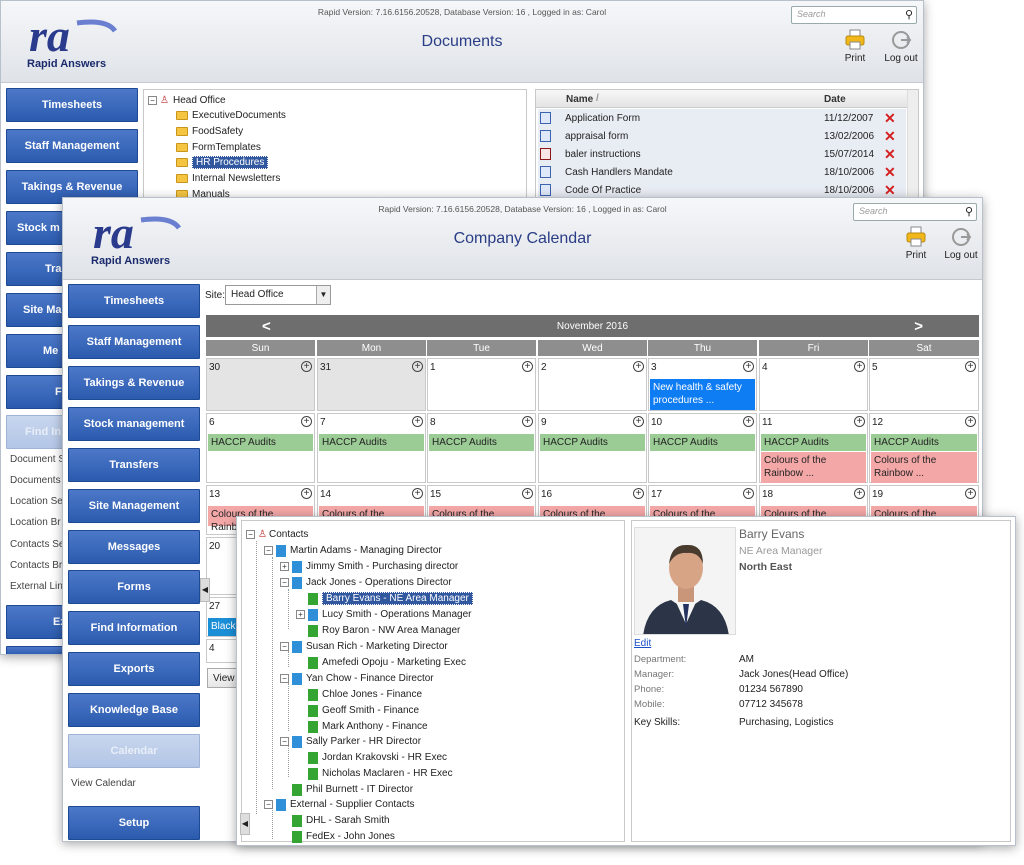 Image resolution: width=1024 pixels, height=865 pixels. Describe the element at coordinates (855, 46) in the screenshot. I see `print-button: Print` at that location.